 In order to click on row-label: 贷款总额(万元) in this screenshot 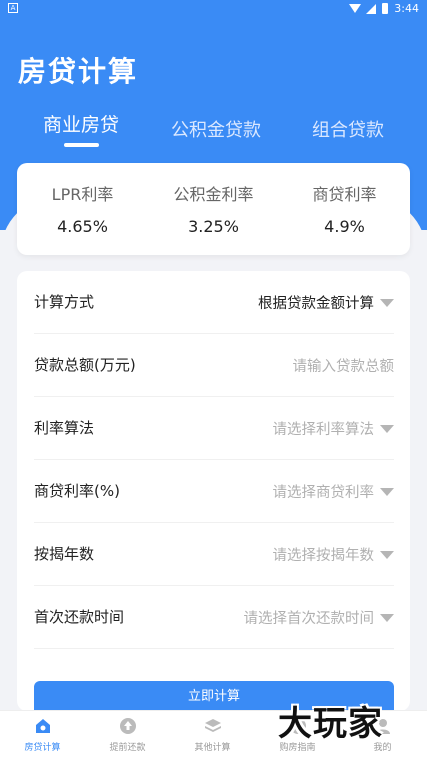, I will do `click(85, 365)`.